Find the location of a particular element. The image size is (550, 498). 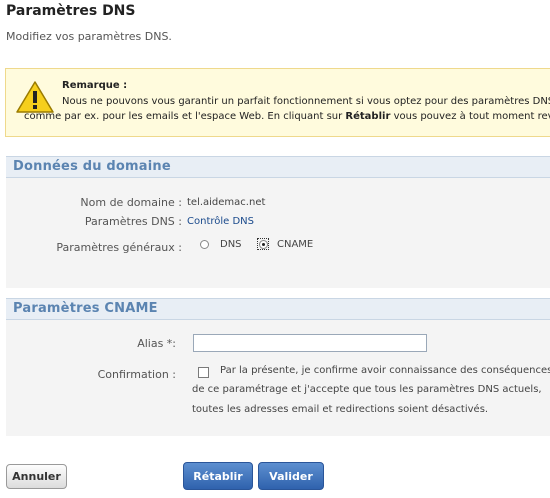

validate-button: Valider is located at coordinates (291, 476).